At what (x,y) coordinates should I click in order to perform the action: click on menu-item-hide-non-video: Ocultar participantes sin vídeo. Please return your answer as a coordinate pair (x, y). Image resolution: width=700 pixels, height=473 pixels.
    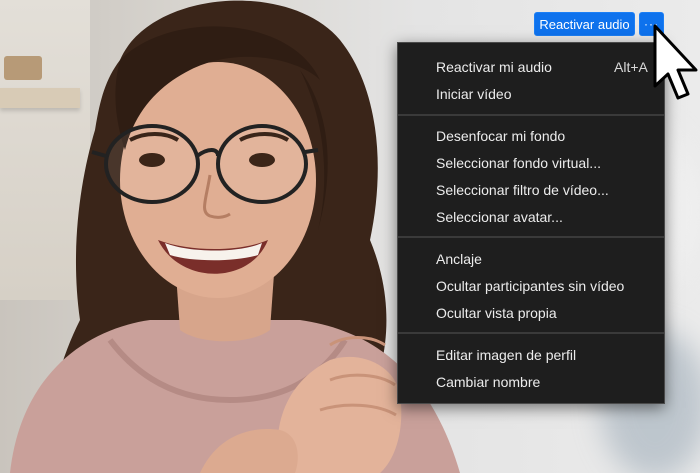
    Looking at the image, I should click on (530, 286).